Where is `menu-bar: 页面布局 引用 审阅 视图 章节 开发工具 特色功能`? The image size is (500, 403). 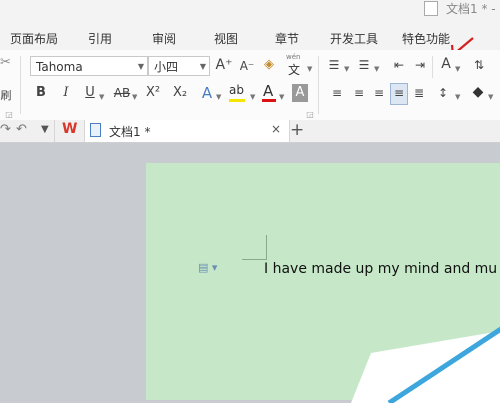 menu-bar: 页面布局 引用 审阅 视图 章节 开发工具 特色功能 is located at coordinates (250, 39).